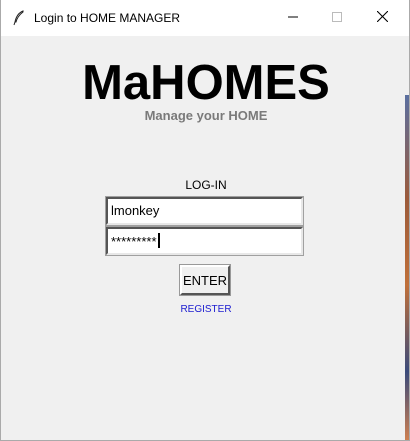 Image resolution: width=410 pixels, height=441 pixels. Describe the element at coordinates (205, 18) in the screenshot. I see `title-bar: Login to HOME MANAGER` at that location.